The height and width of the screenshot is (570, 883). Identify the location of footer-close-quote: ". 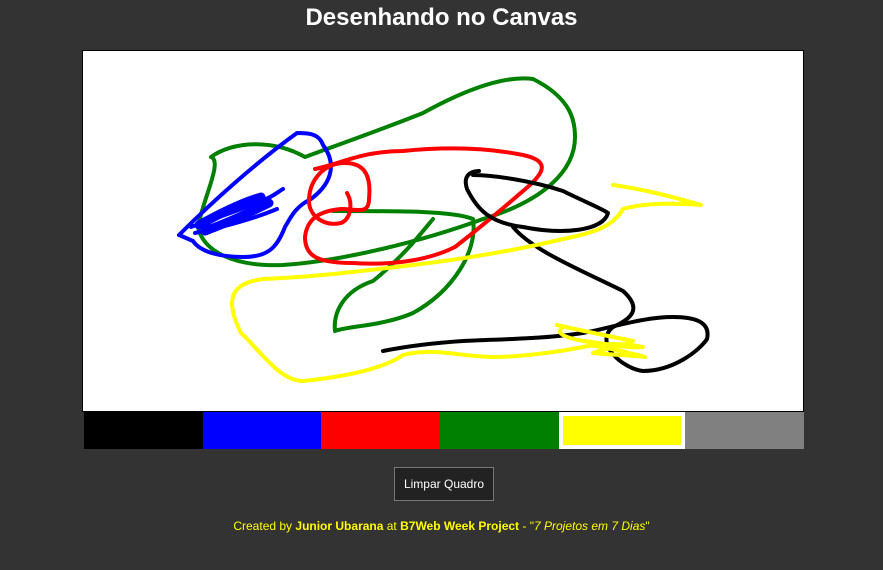
(647, 526).